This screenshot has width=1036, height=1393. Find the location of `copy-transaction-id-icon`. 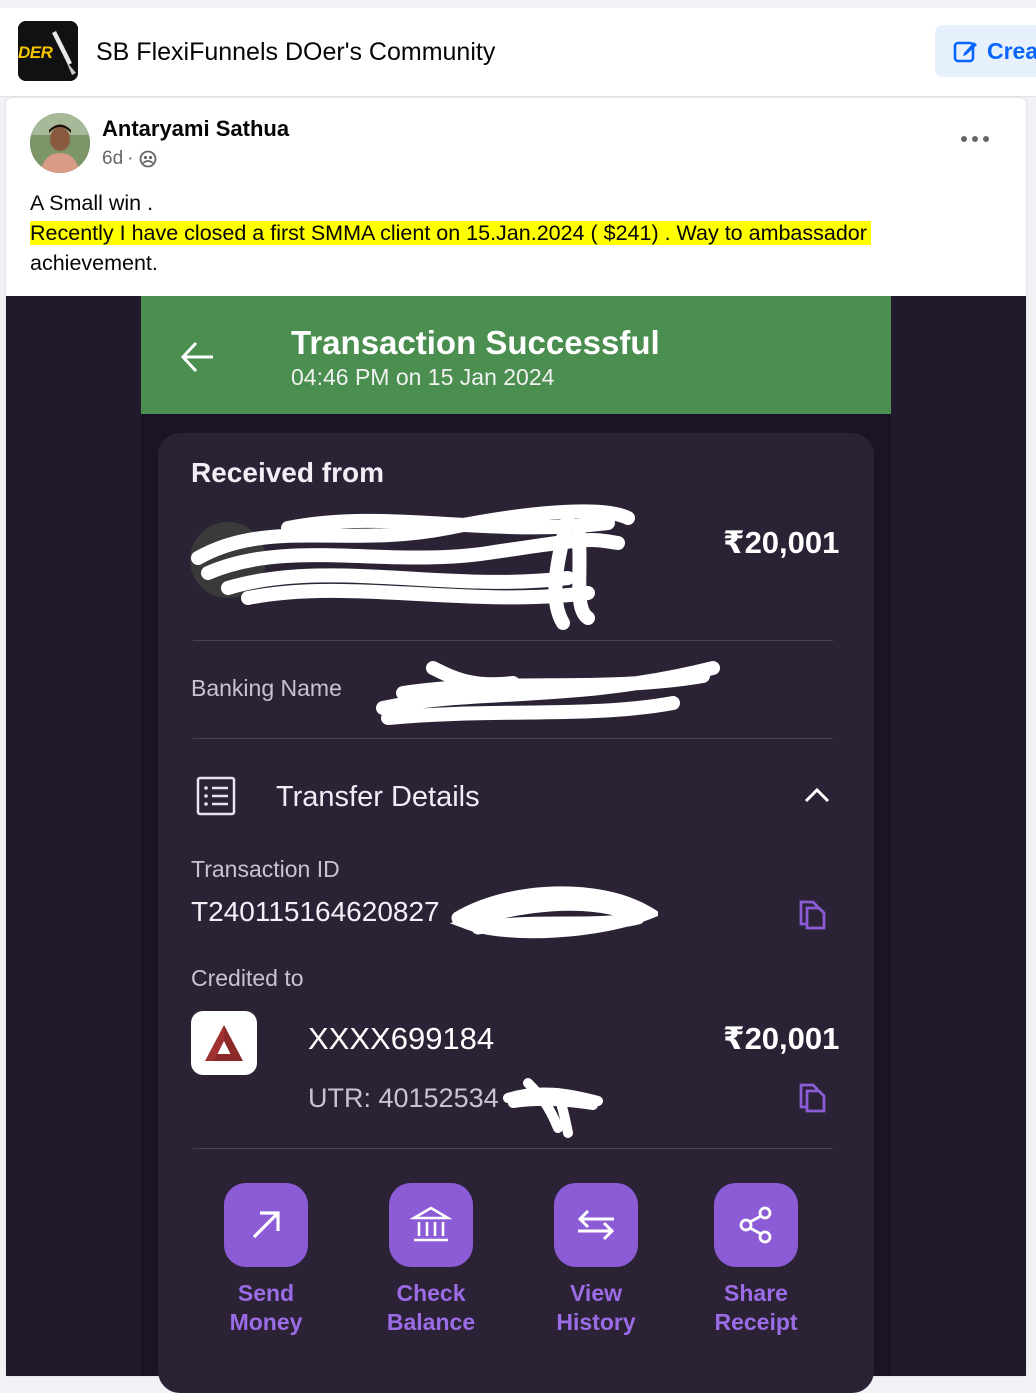

copy-transaction-id-icon is located at coordinates (813, 914).